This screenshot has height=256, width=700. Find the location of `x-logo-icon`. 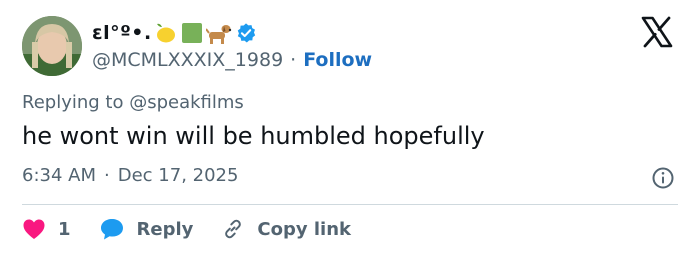

x-logo-icon is located at coordinates (657, 32).